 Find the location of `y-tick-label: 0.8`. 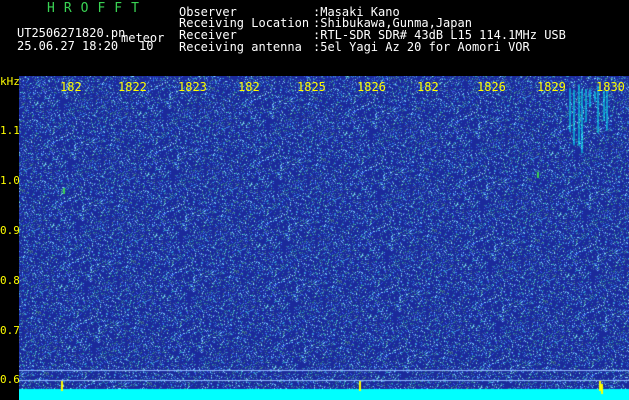

y-tick-label: 0.8 is located at coordinates (10, 280).